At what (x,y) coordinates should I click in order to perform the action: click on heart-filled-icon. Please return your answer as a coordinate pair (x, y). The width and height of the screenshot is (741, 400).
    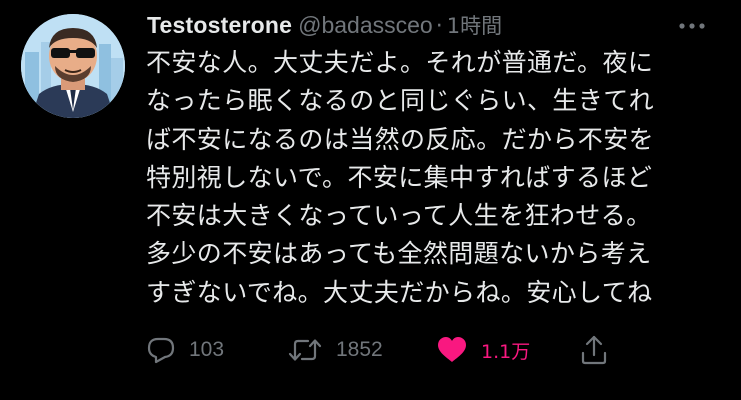
    Looking at the image, I should click on (452, 349).